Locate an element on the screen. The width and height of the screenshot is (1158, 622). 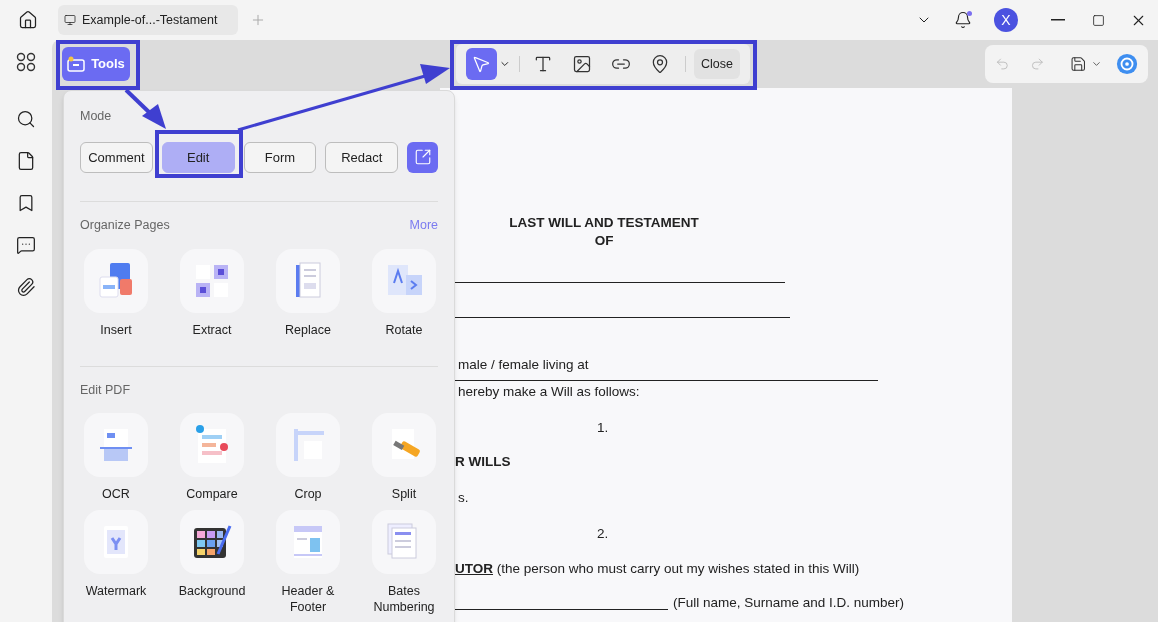
tool-tile: Extract is located at coordinates (212, 293).